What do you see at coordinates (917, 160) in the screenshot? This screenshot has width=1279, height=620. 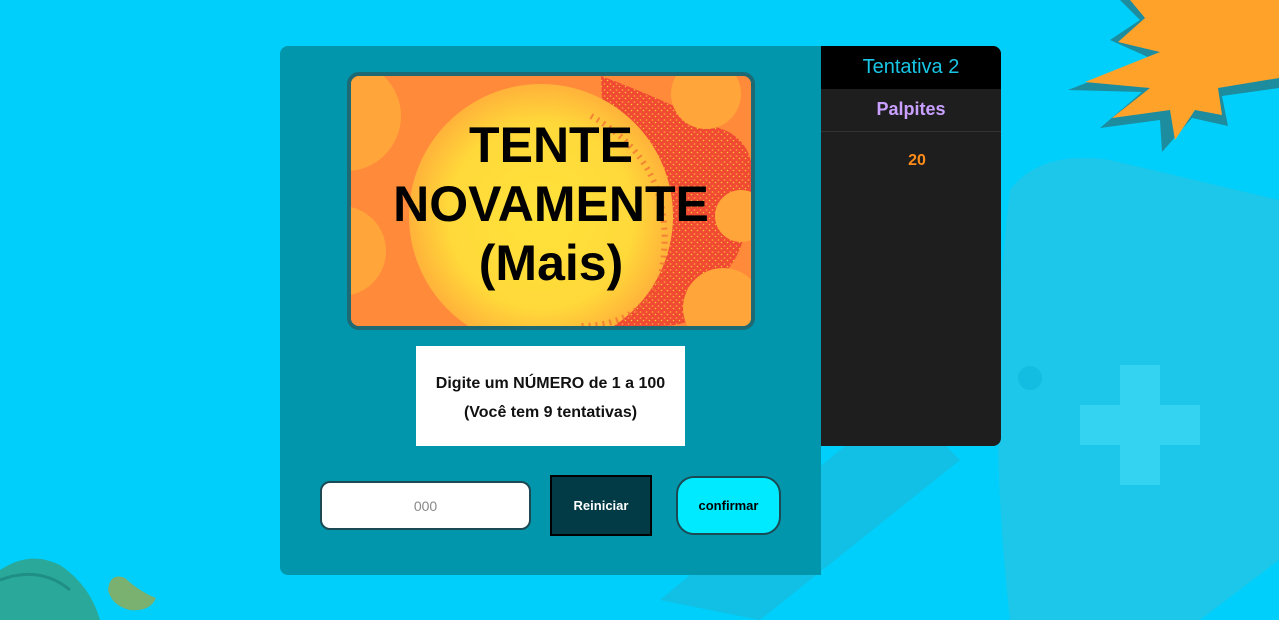 I see `guess-list-item: 20` at bounding box center [917, 160].